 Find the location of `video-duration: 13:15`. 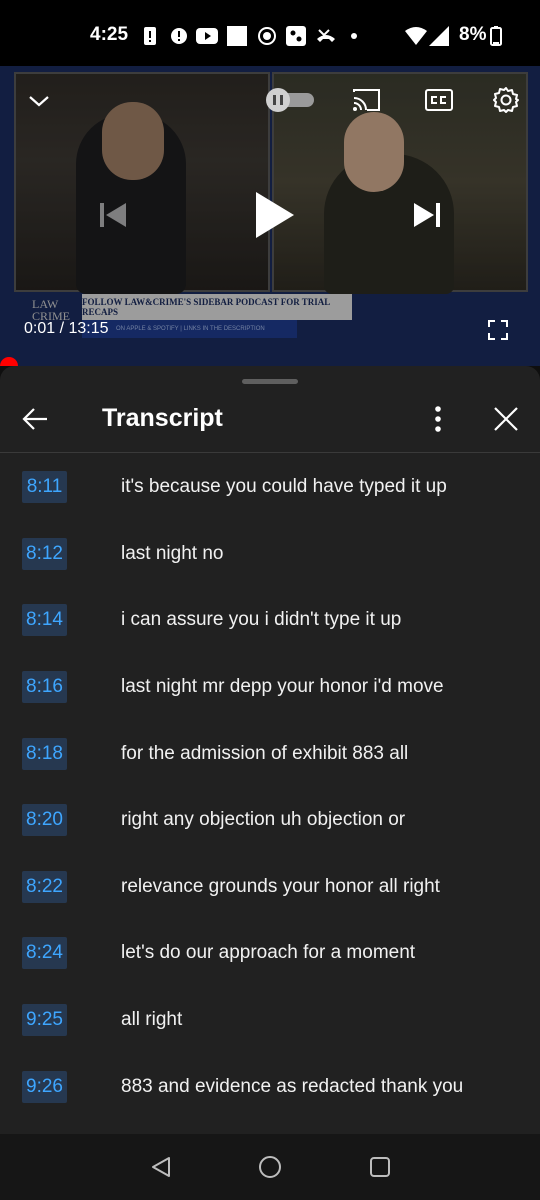

video-duration: 13:15 is located at coordinates (88, 328).